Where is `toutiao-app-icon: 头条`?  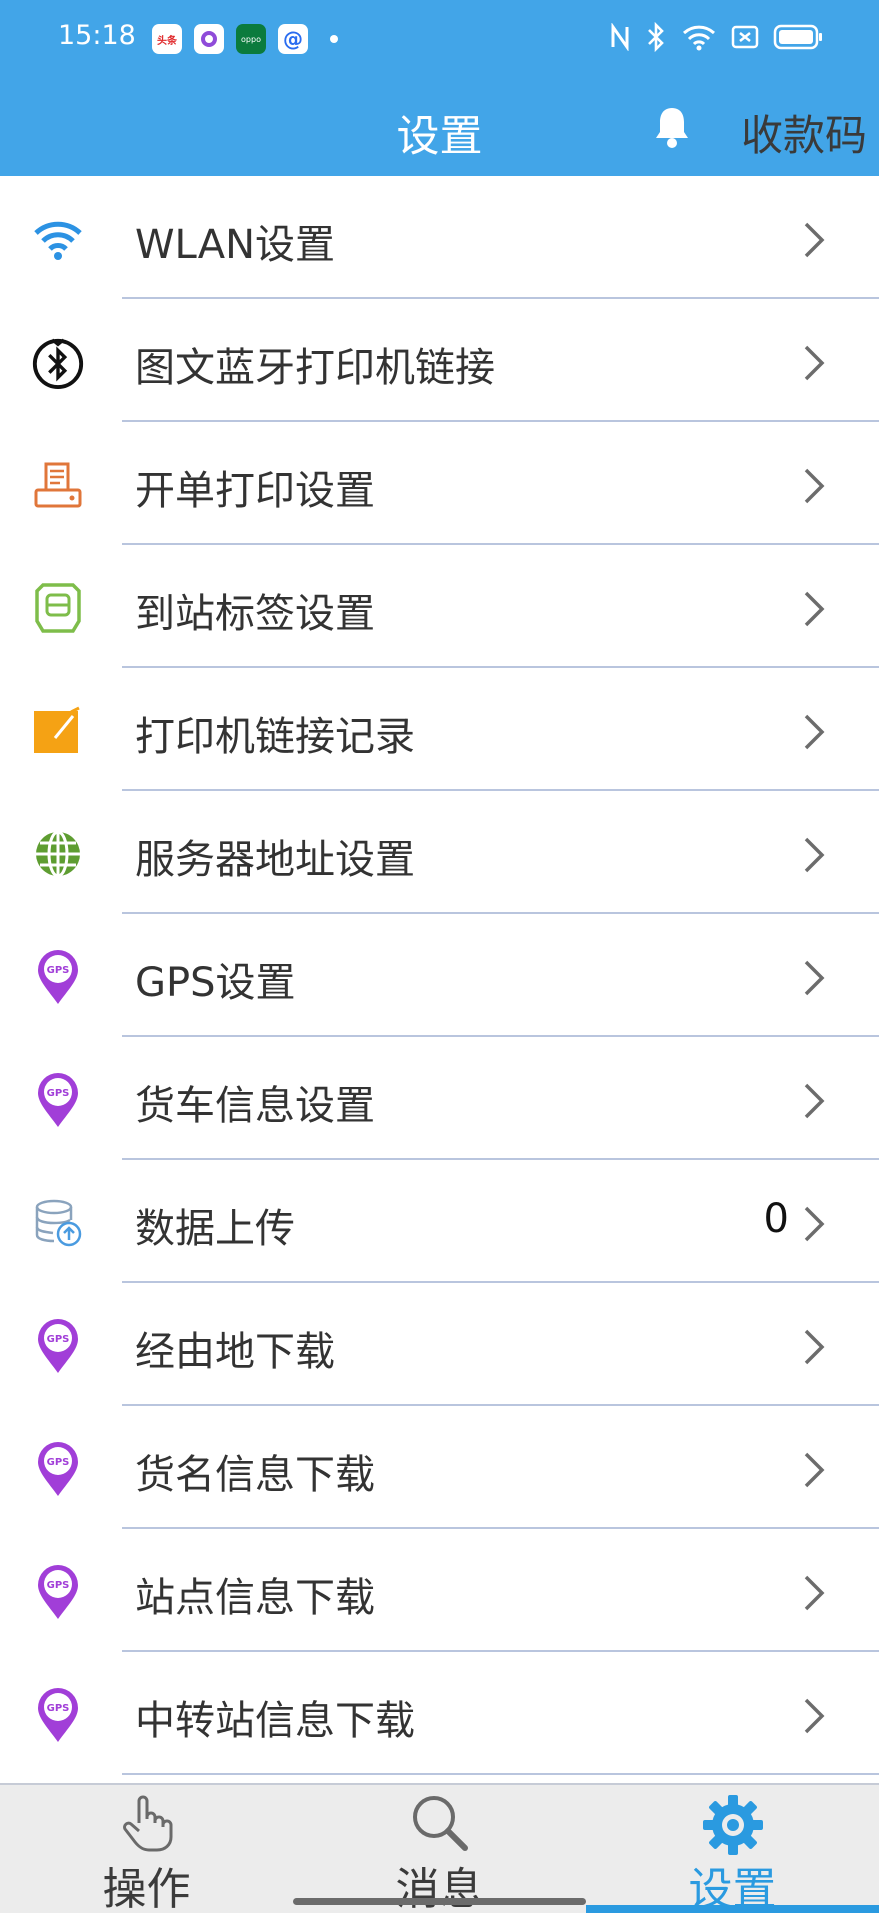
toutiao-app-icon: 头条 is located at coordinates (167, 39).